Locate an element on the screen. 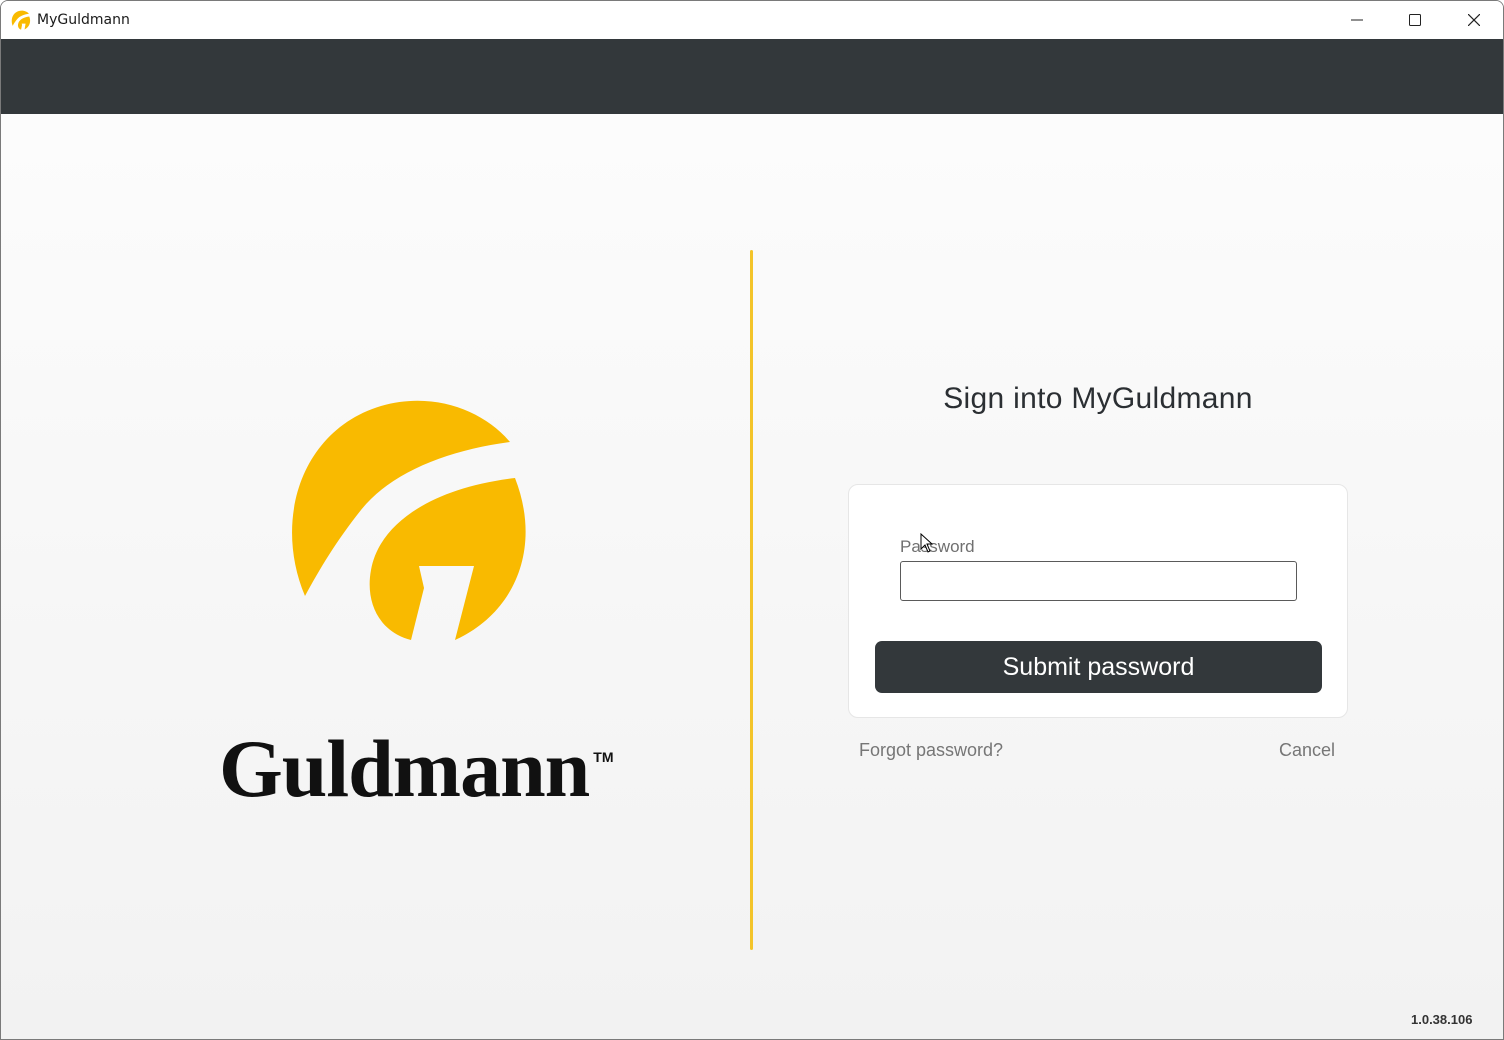  close-icon is located at coordinates (1474, 20).